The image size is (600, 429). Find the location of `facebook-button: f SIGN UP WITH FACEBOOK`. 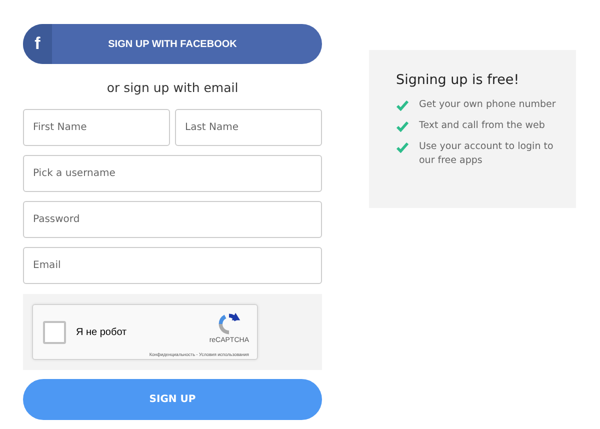

facebook-button: f SIGN UP WITH FACEBOOK is located at coordinates (172, 44).